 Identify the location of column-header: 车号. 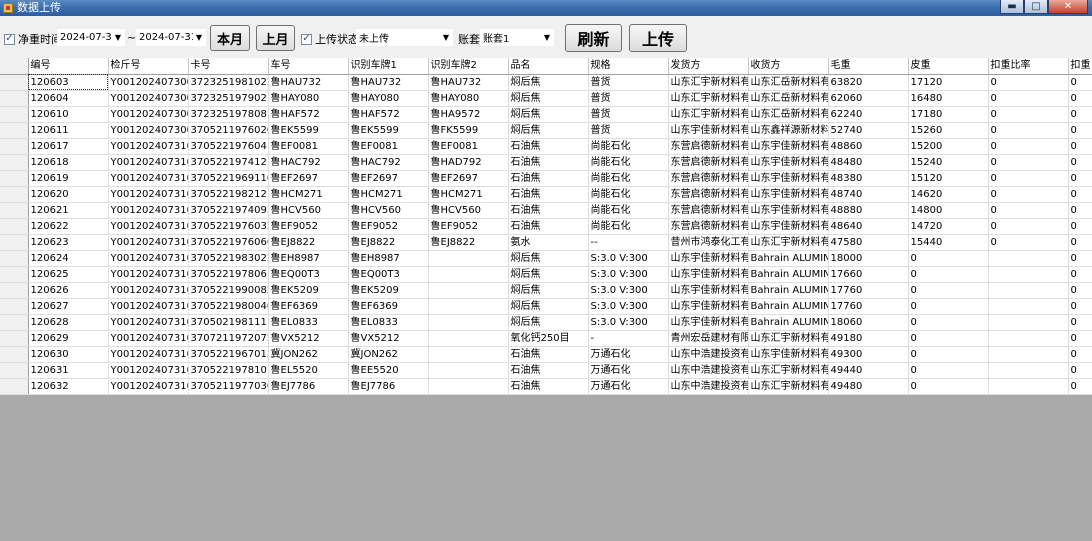
(308, 66).